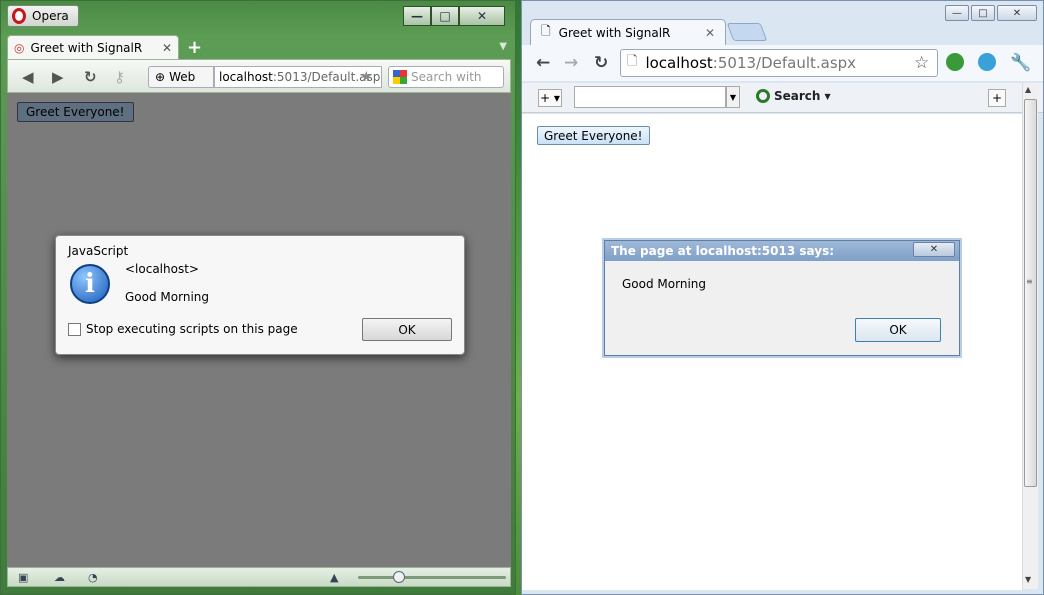 This screenshot has width=1044, height=595. I want to click on add-button: +, so click(997, 98).